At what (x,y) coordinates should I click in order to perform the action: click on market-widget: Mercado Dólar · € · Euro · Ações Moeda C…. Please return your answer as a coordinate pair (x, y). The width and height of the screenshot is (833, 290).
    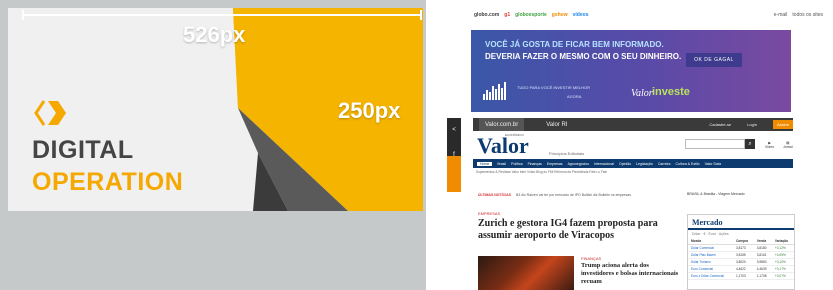
    Looking at the image, I should click on (741, 252).